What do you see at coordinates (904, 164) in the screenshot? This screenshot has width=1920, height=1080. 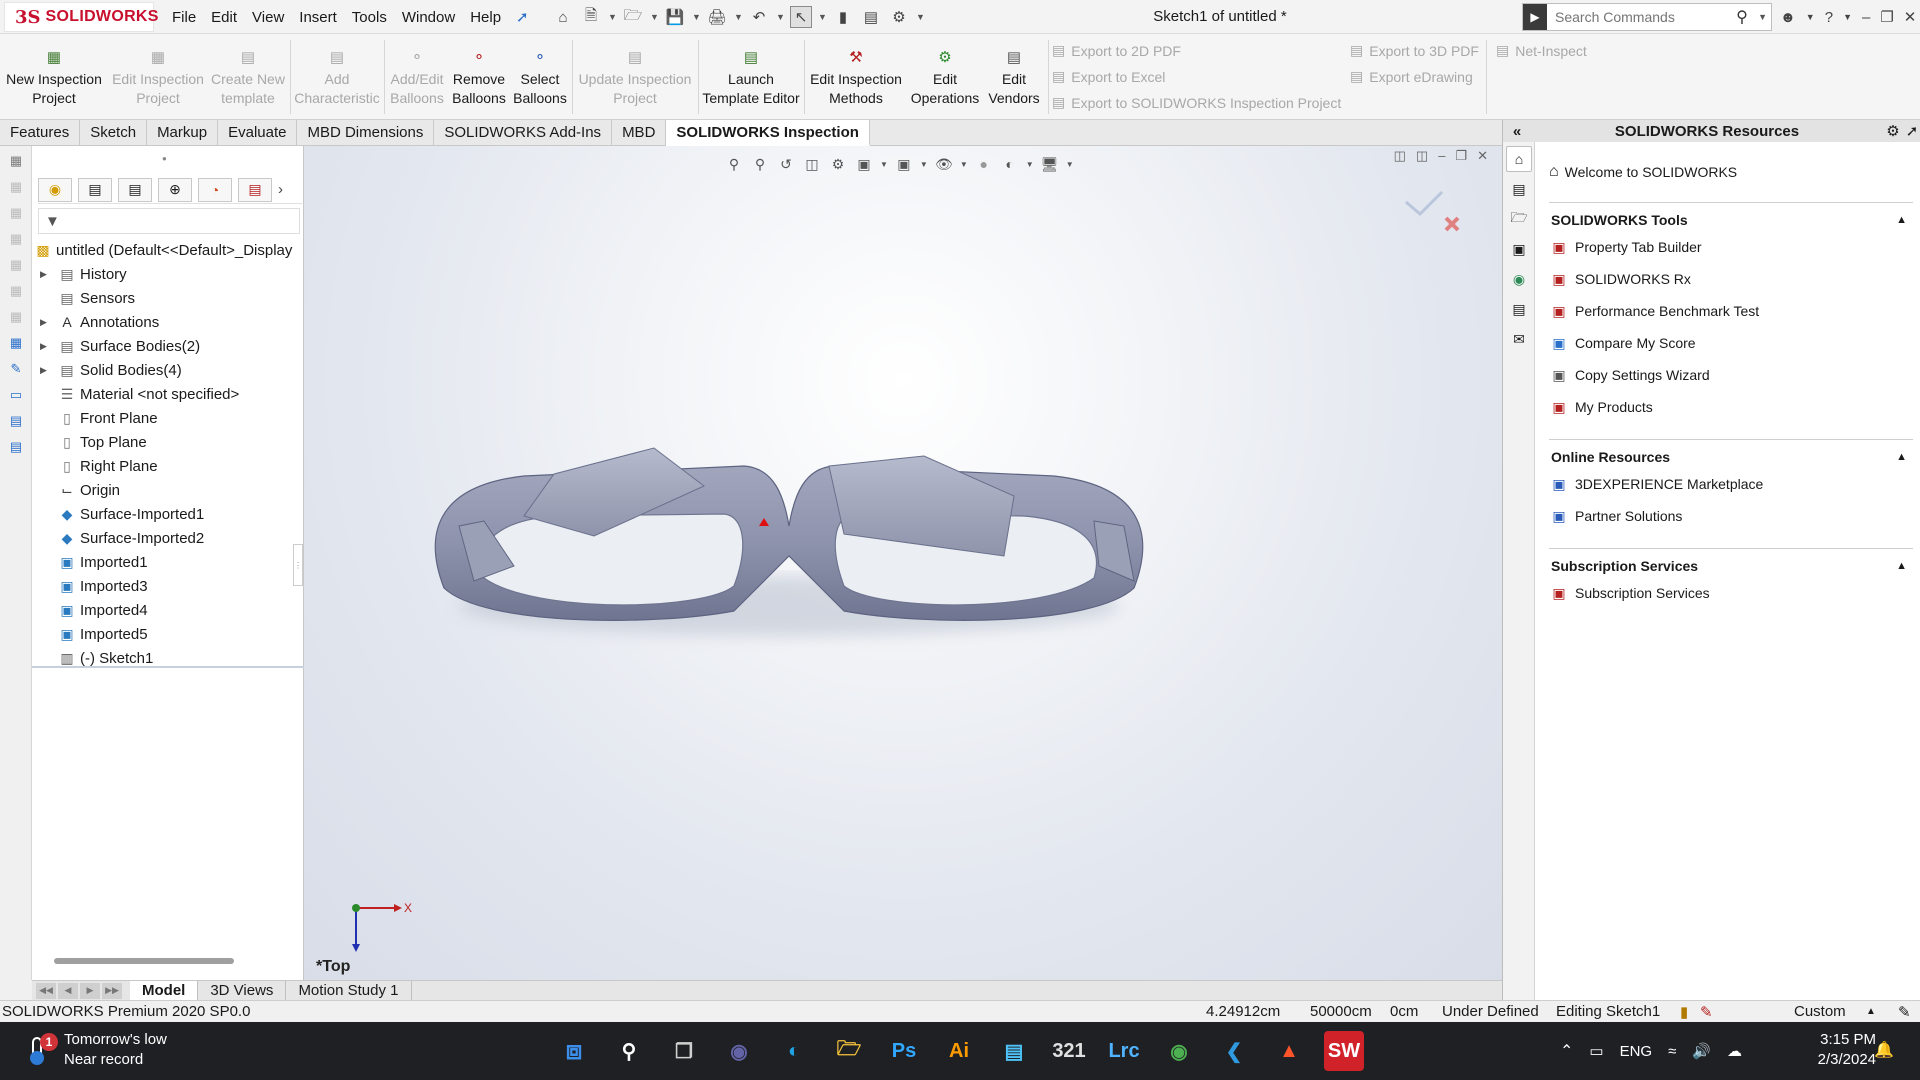 I see `display-style-icon: ▣` at bounding box center [904, 164].